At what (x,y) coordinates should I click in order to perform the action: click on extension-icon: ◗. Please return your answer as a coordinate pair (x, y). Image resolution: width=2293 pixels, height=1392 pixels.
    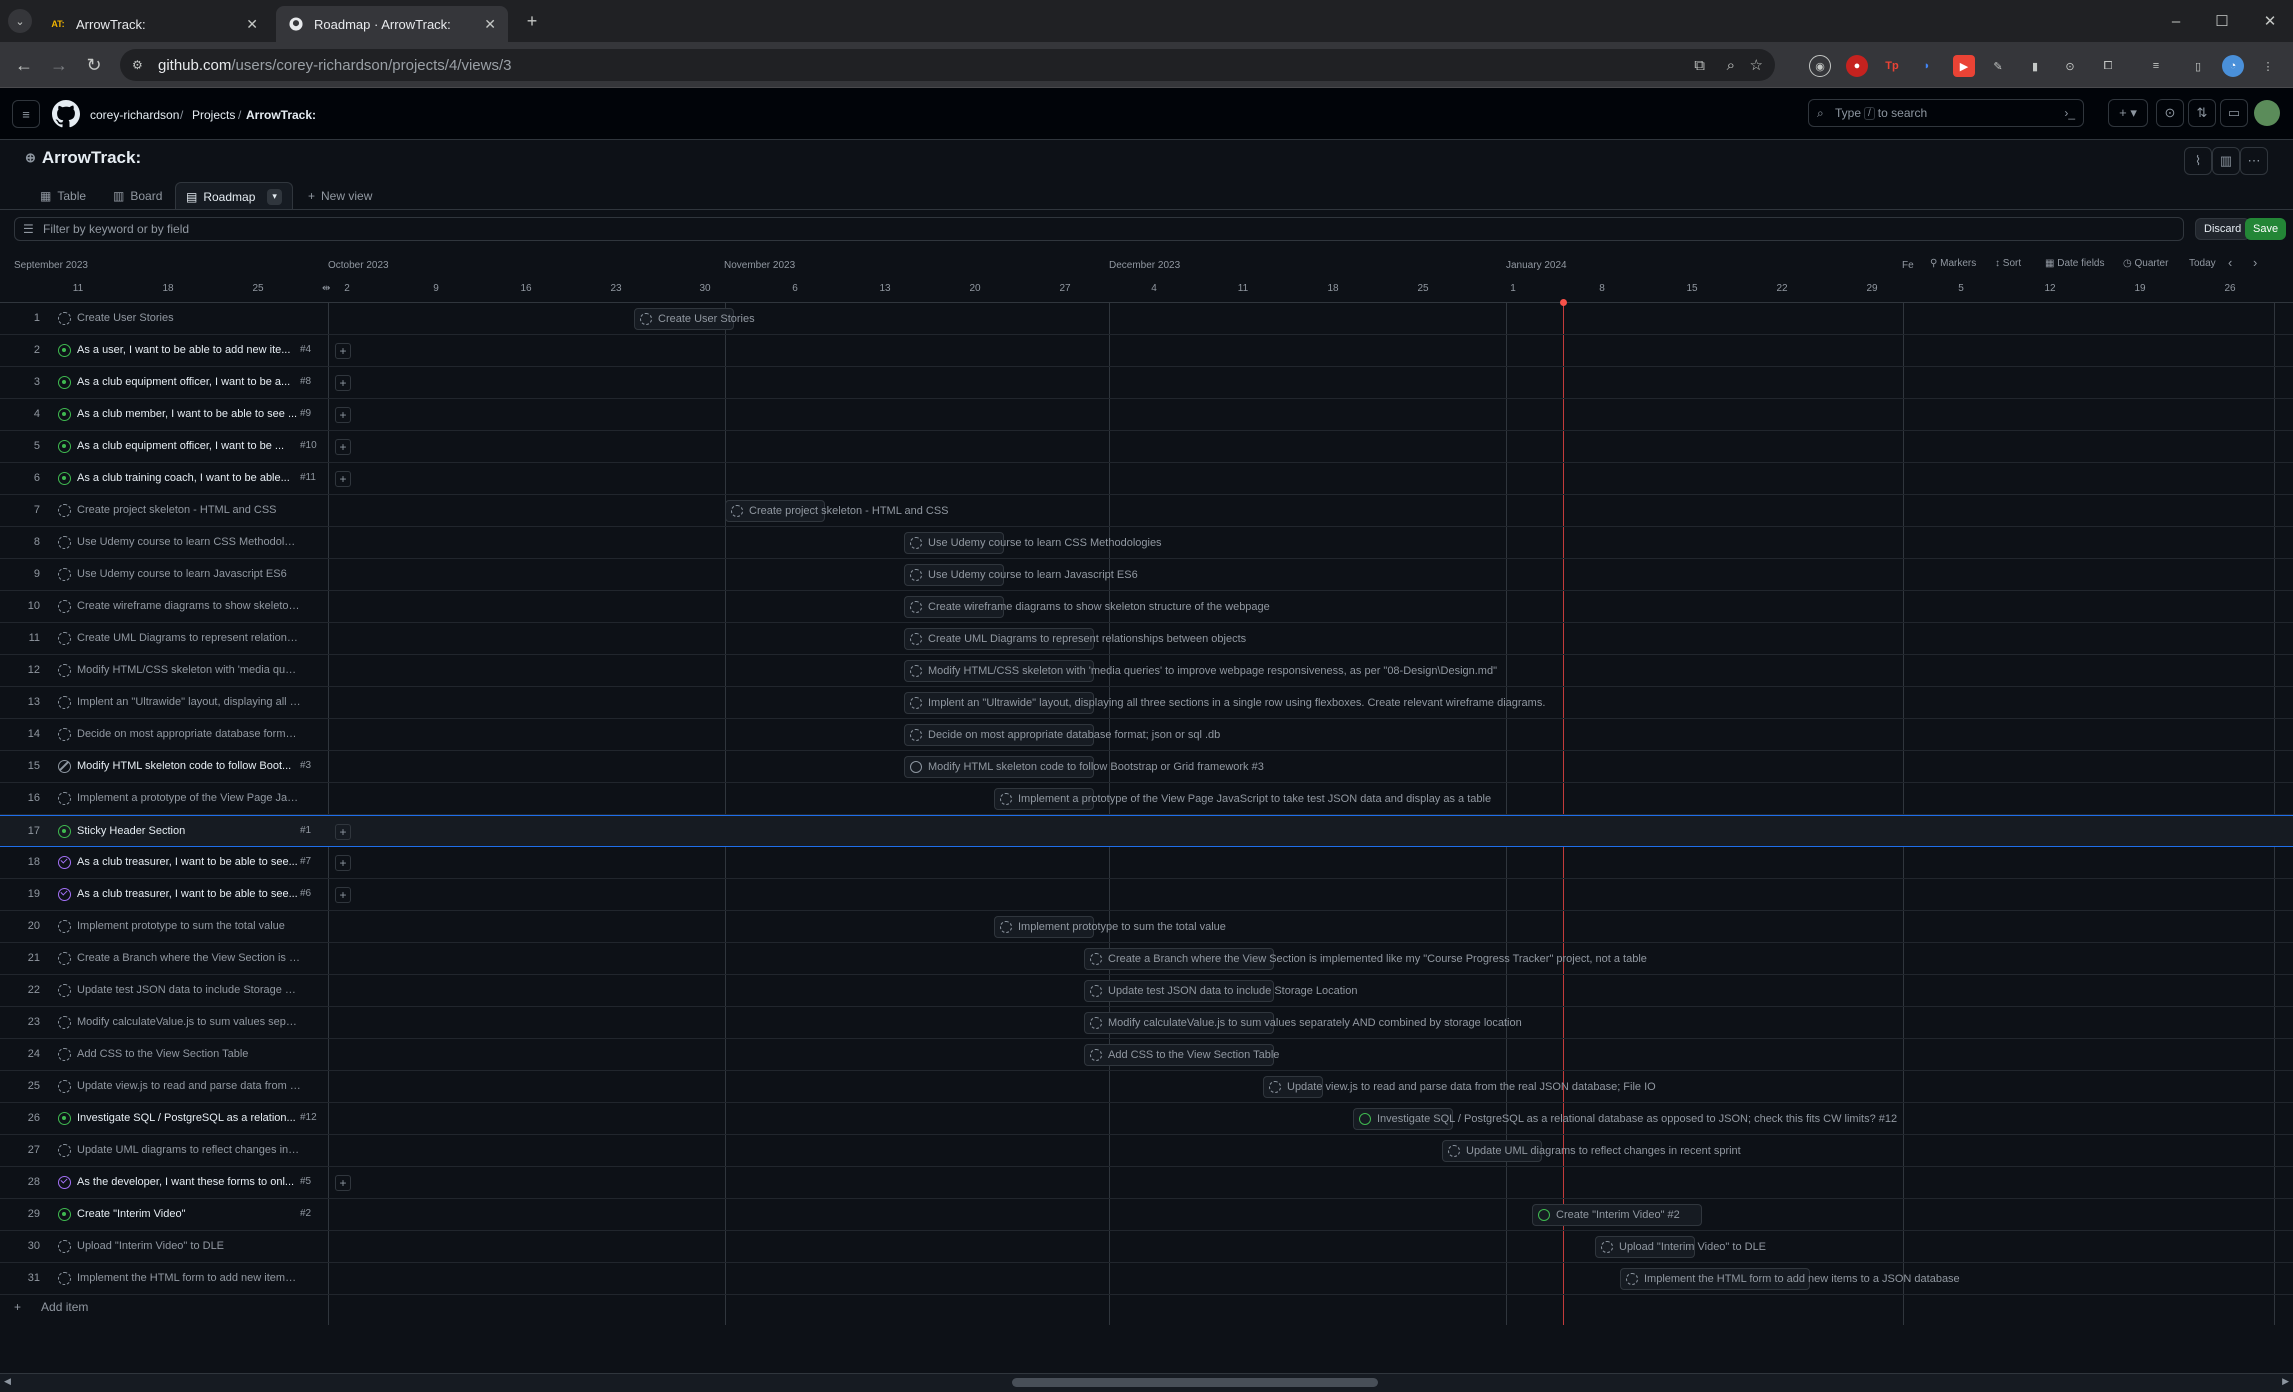
    Looking at the image, I should click on (1927, 66).